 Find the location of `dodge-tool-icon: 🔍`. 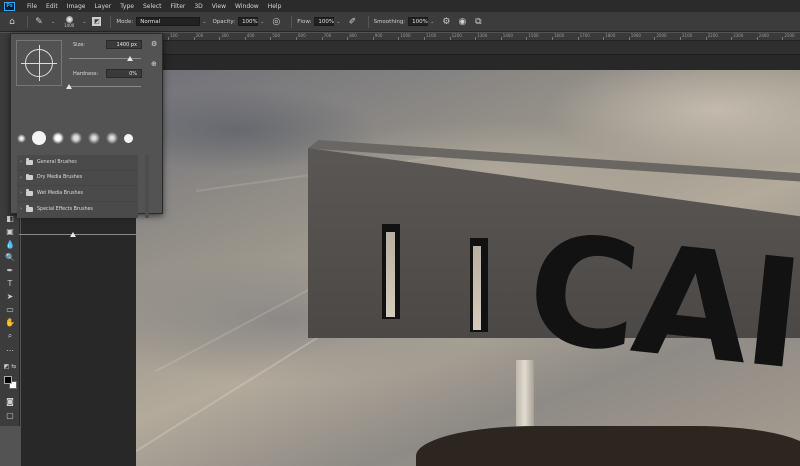

dodge-tool-icon: 🔍 is located at coordinates (10, 257).